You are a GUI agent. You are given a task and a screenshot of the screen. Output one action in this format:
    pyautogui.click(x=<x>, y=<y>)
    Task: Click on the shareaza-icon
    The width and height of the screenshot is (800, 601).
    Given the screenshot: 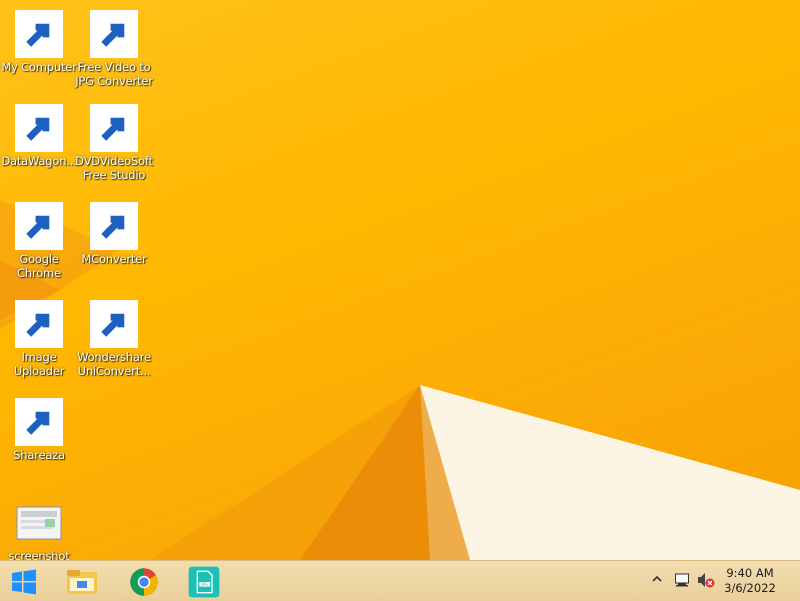 What is the action you would take?
    pyautogui.click(x=39, y=422)
    